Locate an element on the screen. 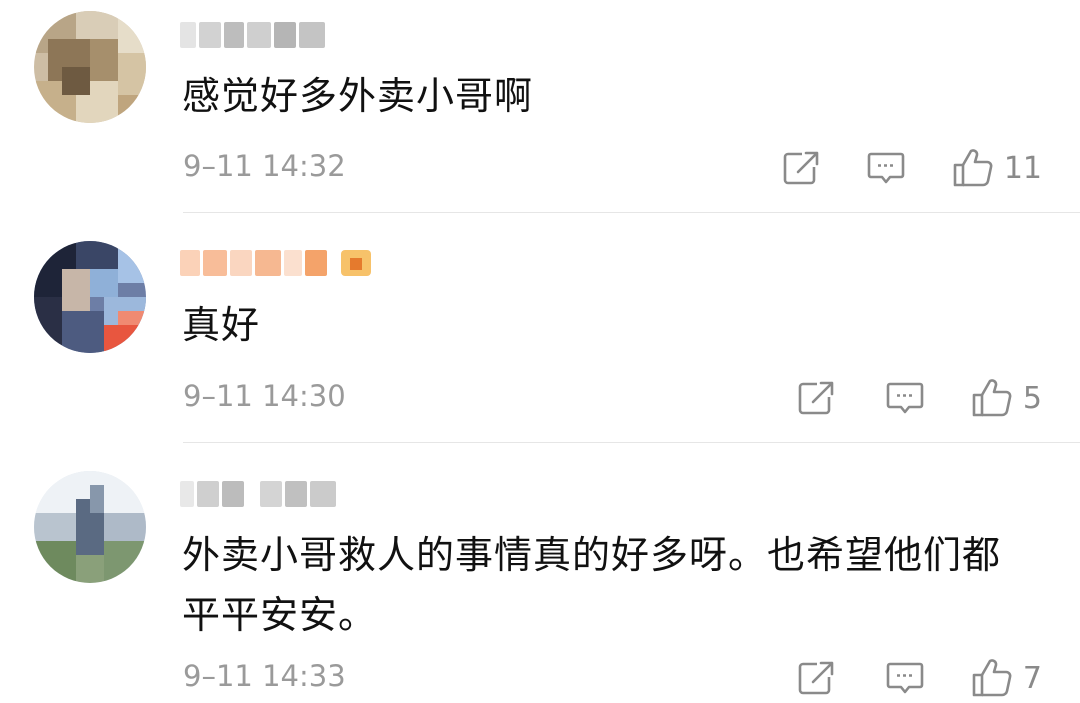 The height and width of the screenshot is (703, 1080). comment-text: 感觉好多外卖小哥啊 is located at coordinates (358, 96).